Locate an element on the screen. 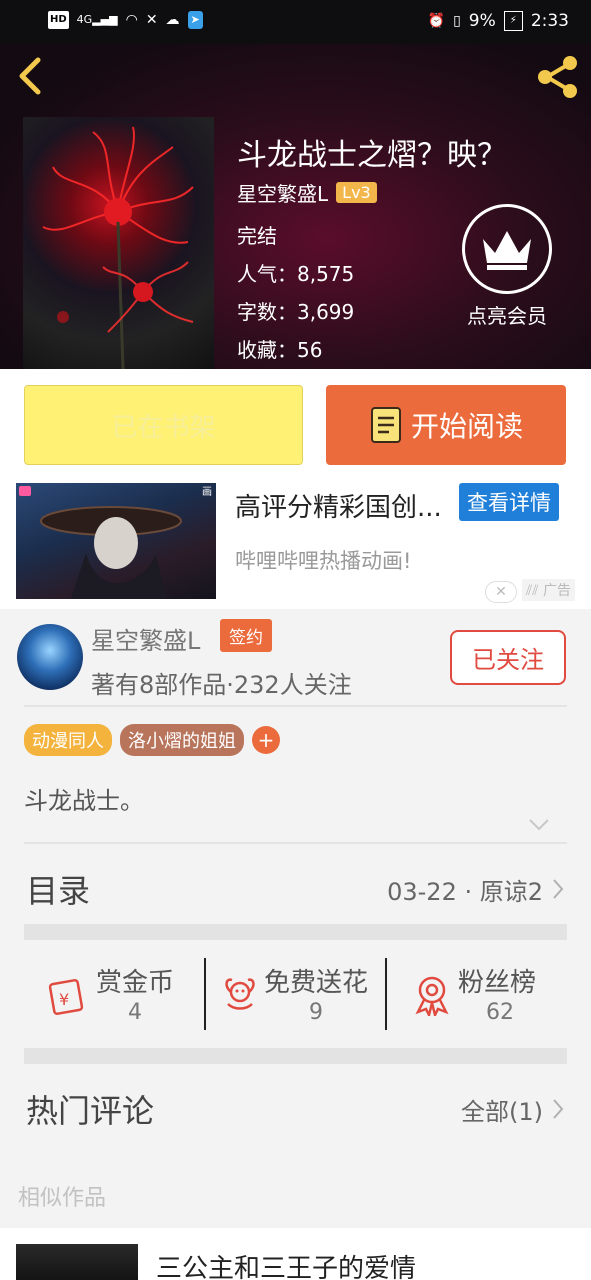 This screenshot has width=591, height=1280. author-stats: 著有8部作品·232人关注 is located at coordinates (221, 685).